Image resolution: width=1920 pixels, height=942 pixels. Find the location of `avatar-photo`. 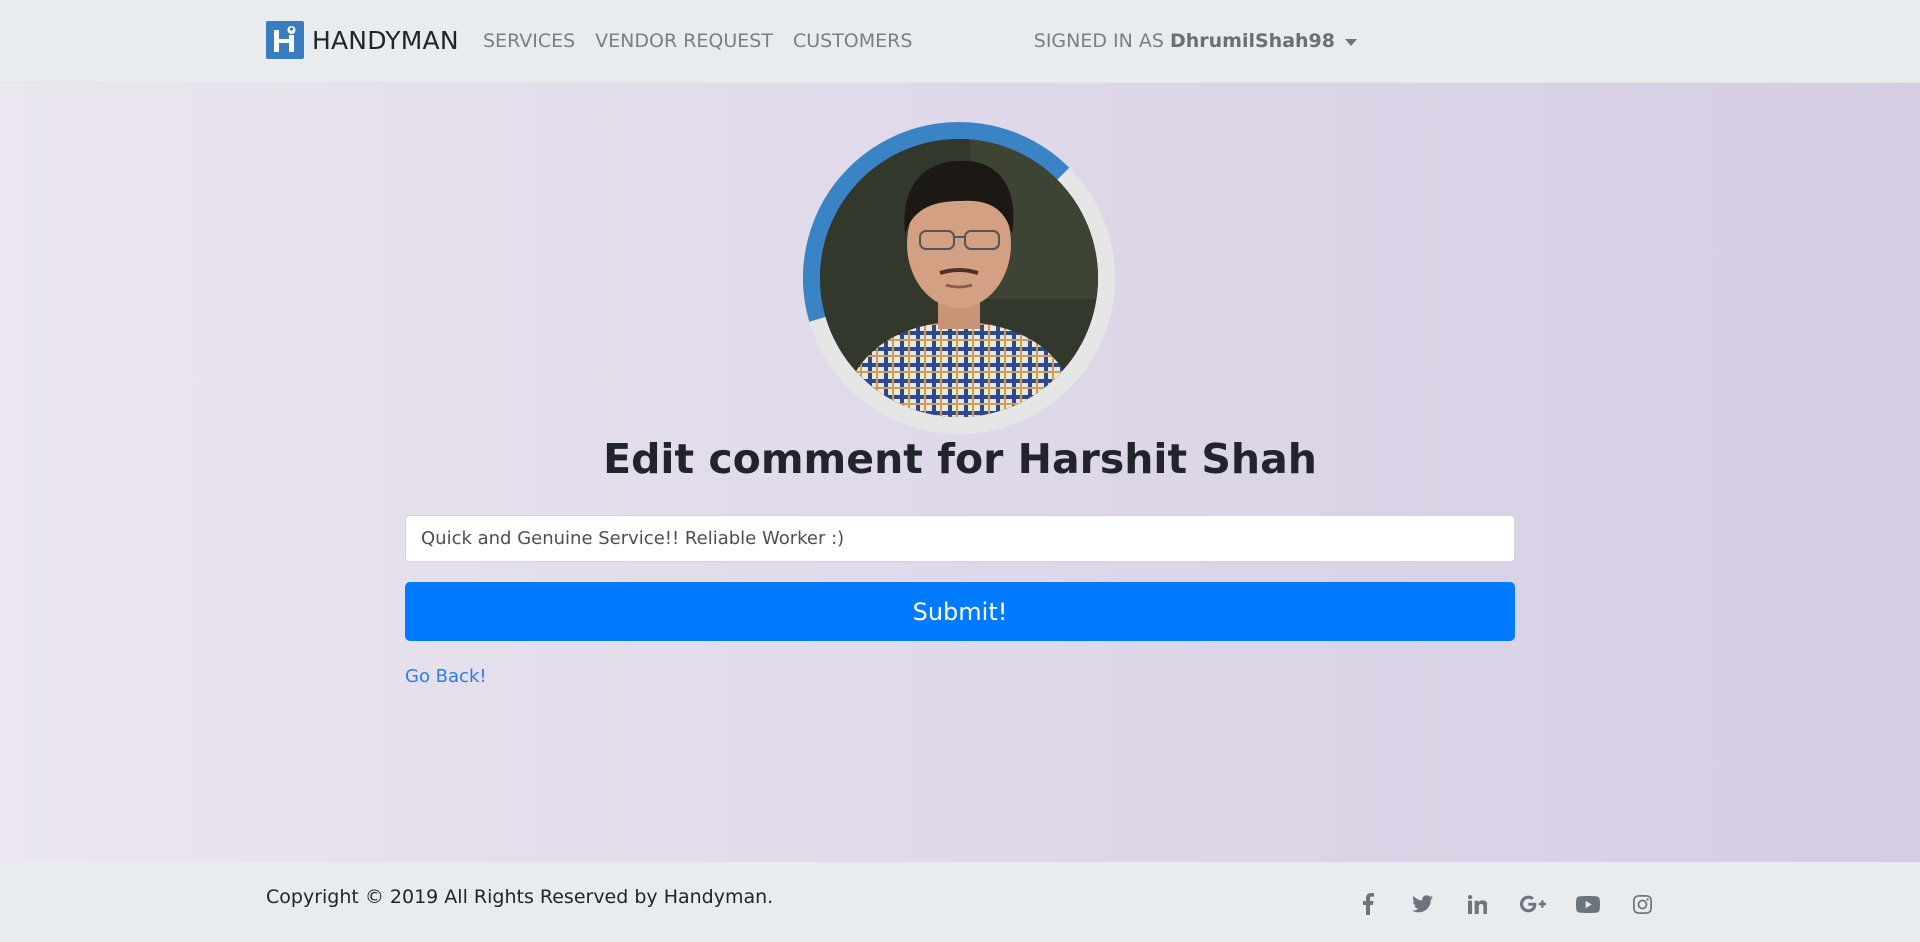

avatar-photo is located at coordinates (959, 278).